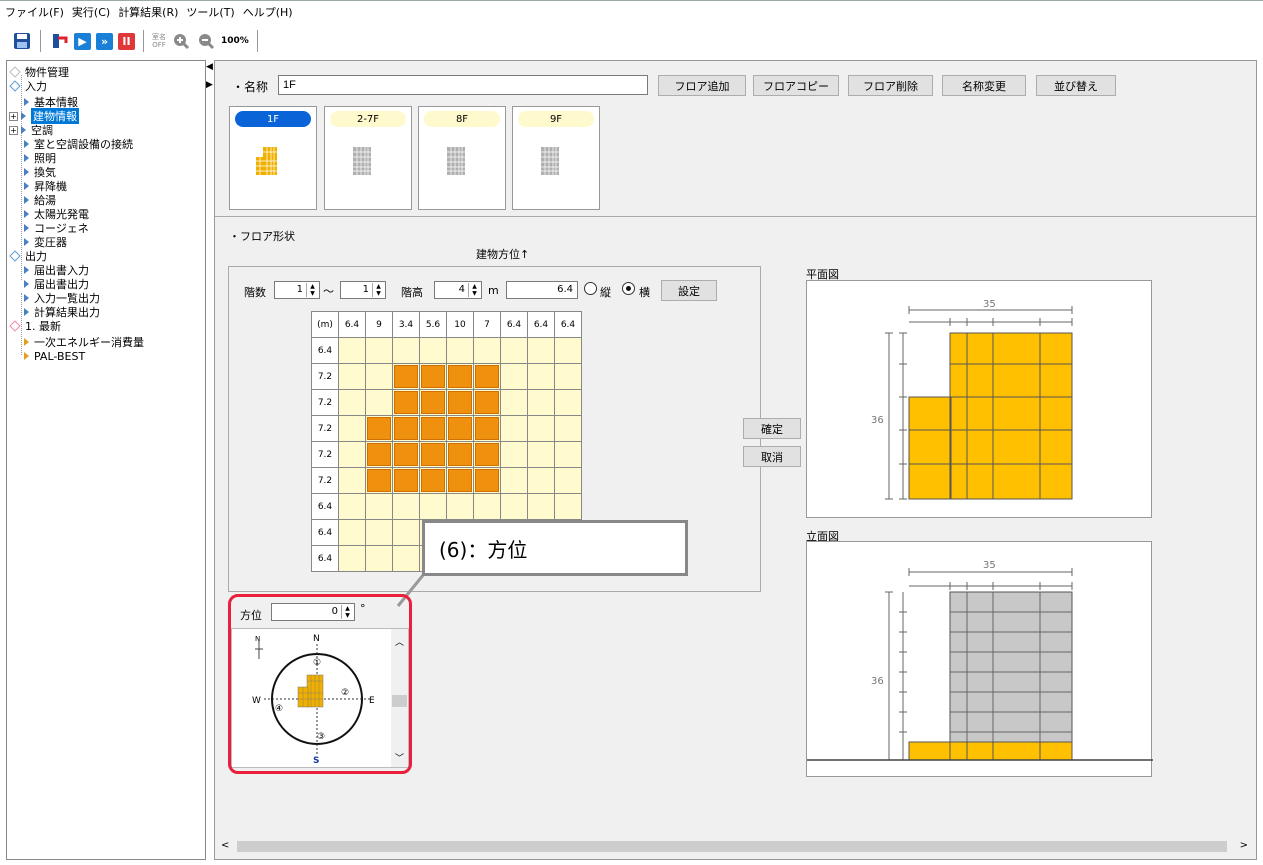  Describe the element at coordinates (268, 12) in the screenshot. I see `menu-help: ヘルプ(H)` at that location.